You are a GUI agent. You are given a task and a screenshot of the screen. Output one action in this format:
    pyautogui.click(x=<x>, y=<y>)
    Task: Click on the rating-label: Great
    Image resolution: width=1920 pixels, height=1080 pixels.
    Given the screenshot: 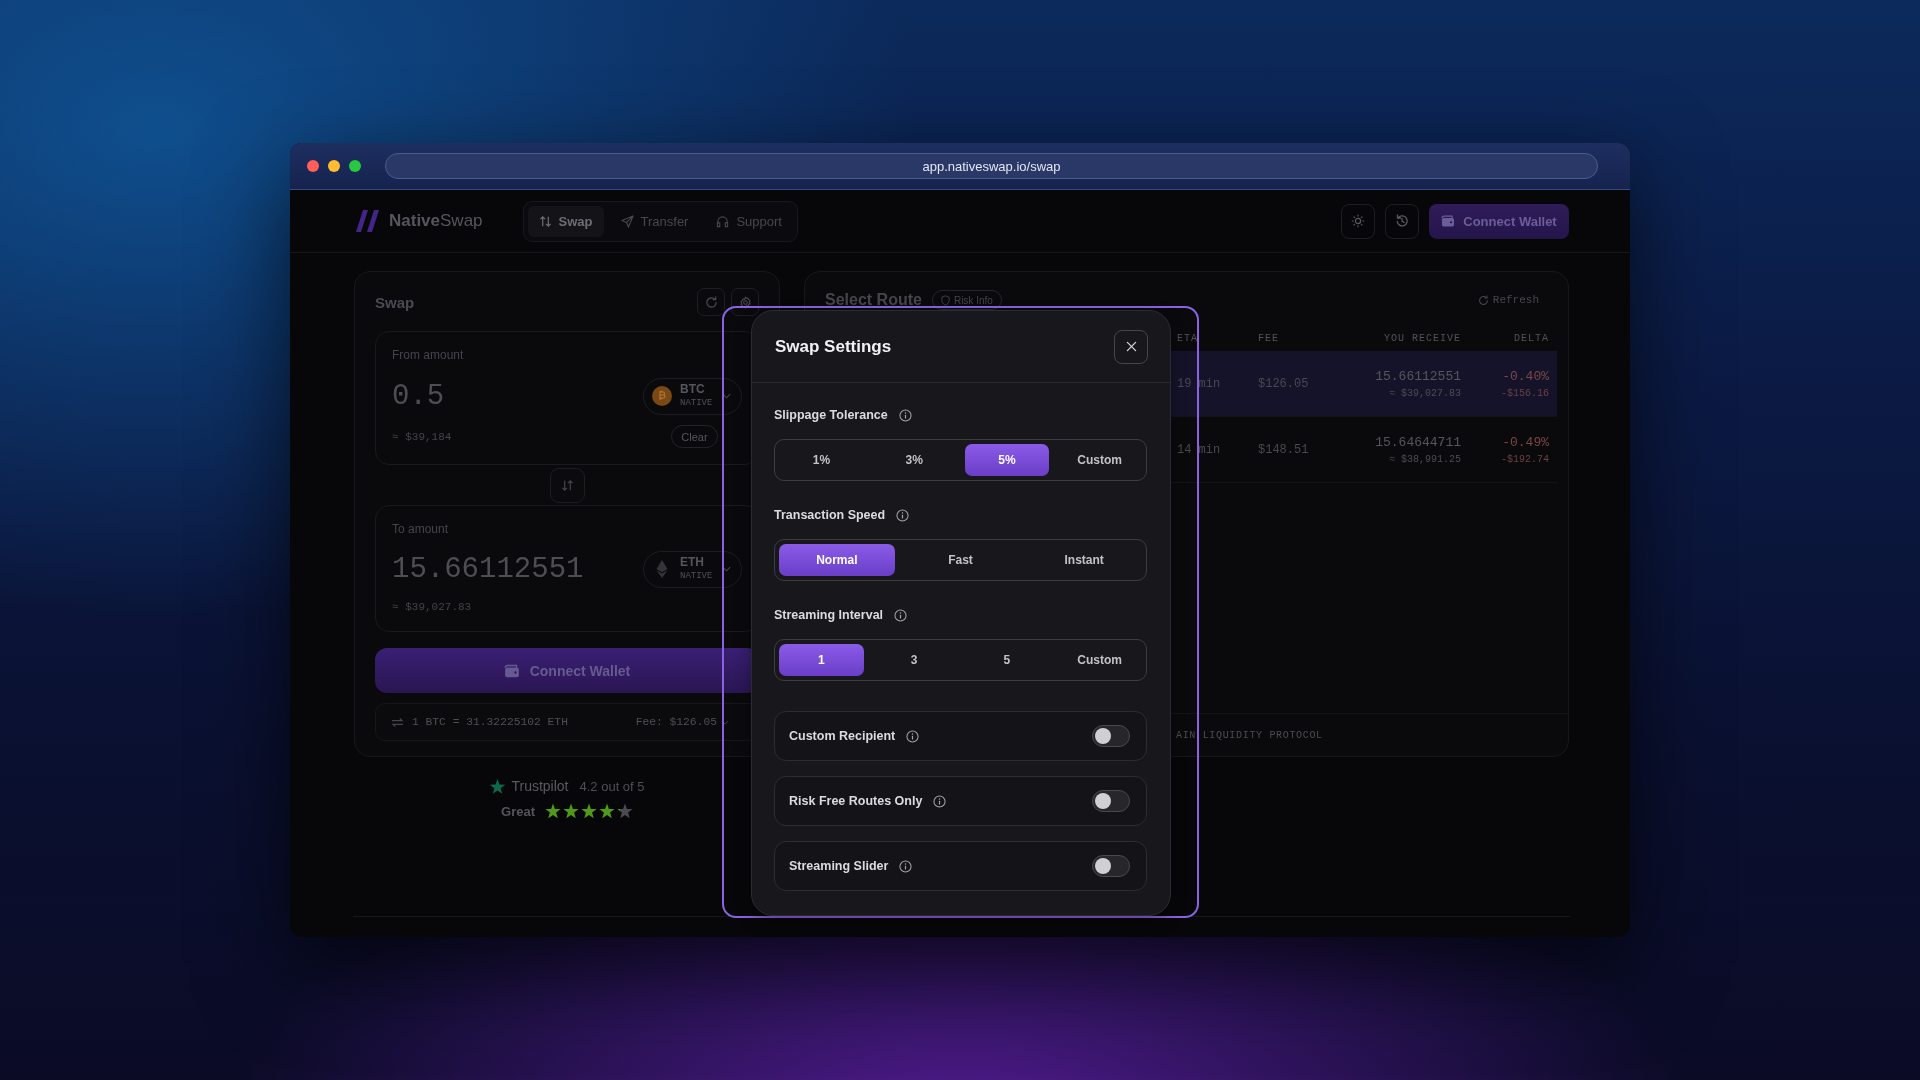 What is the action you would take?
    pyautogui.click(x=518, y=811)
    